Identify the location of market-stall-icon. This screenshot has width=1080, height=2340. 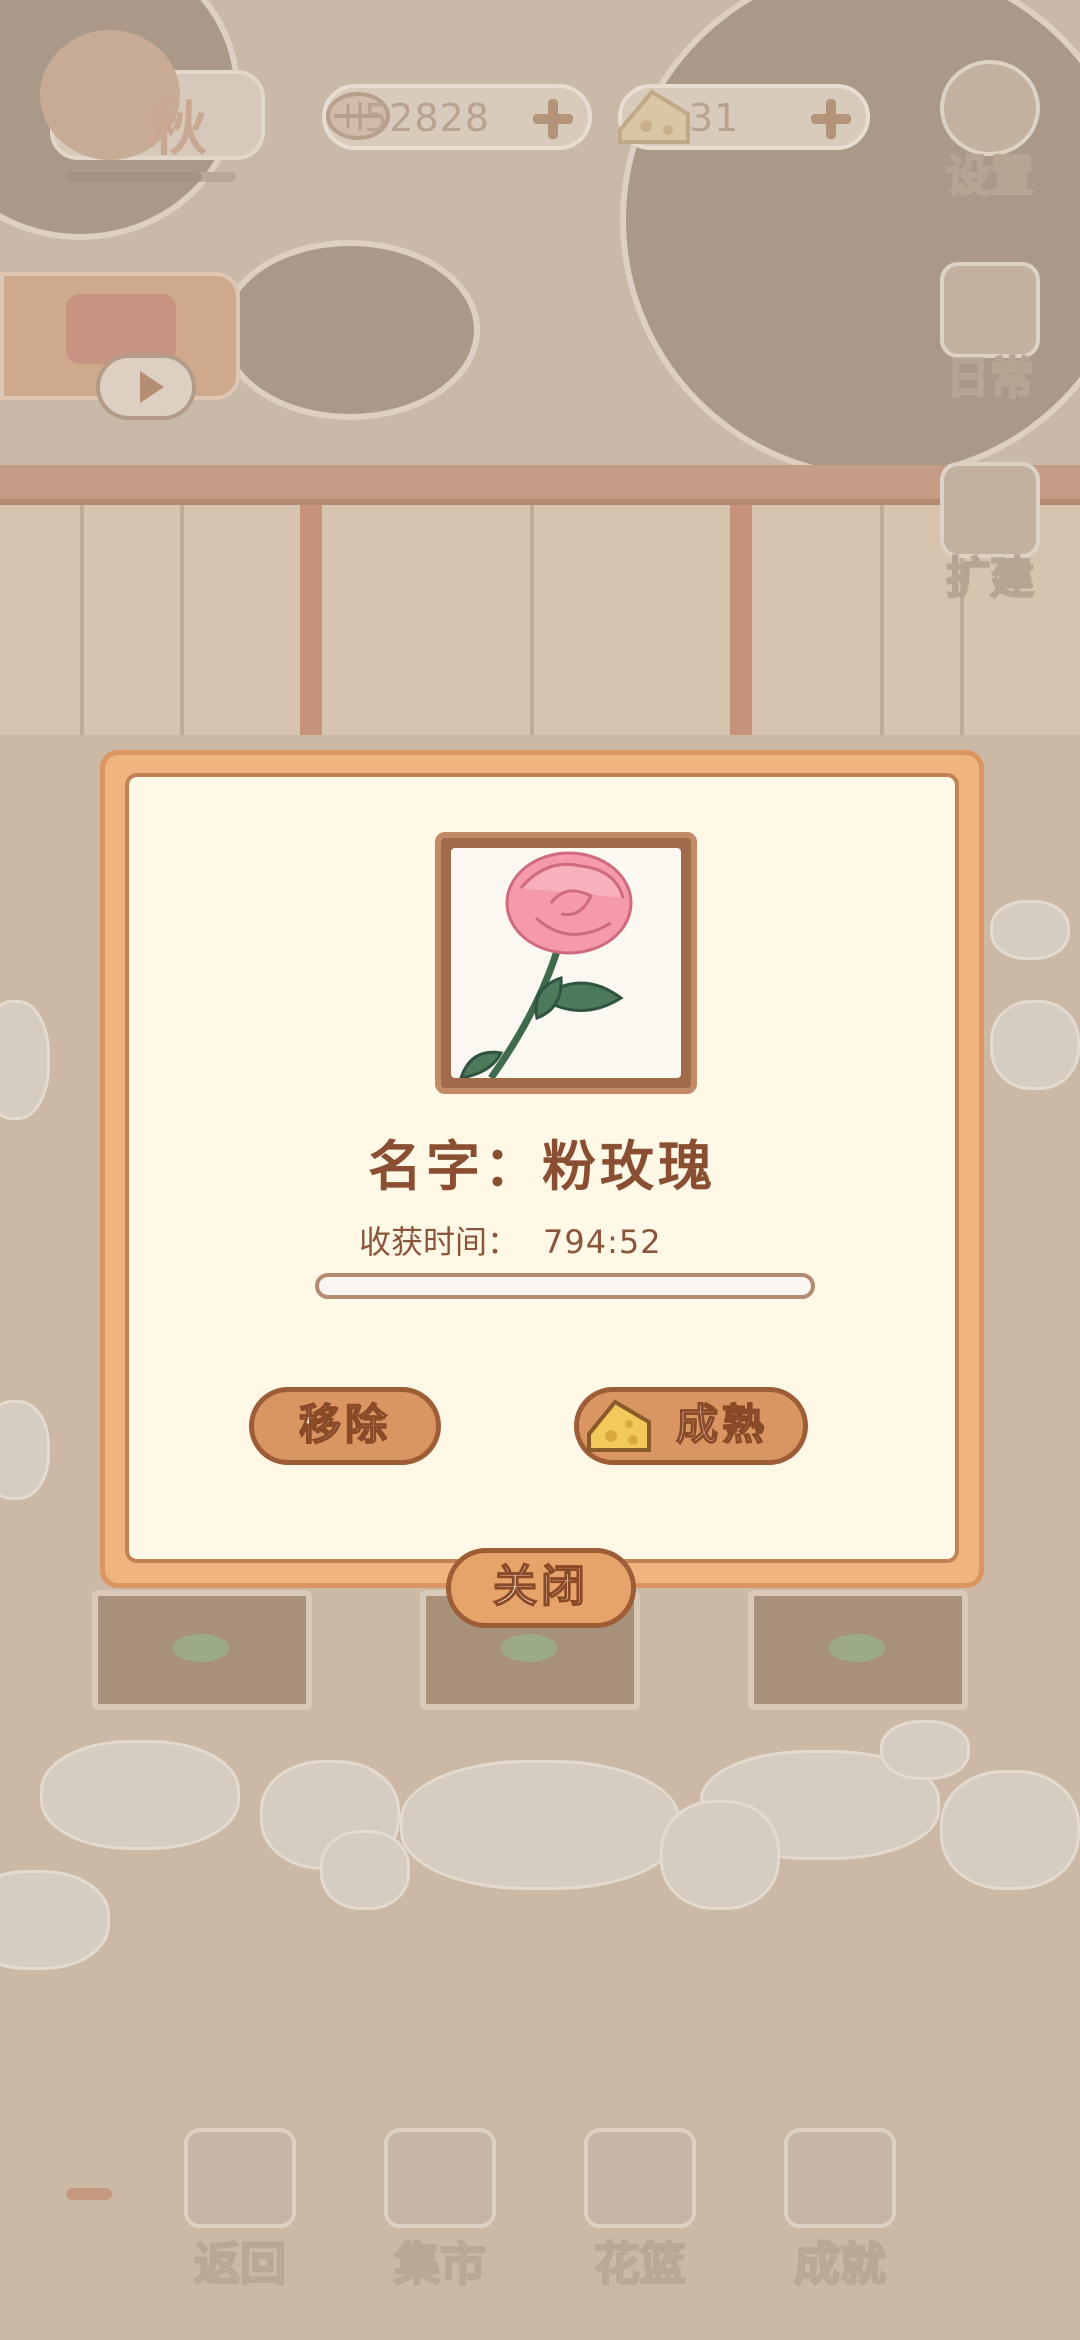
(440, 2178).